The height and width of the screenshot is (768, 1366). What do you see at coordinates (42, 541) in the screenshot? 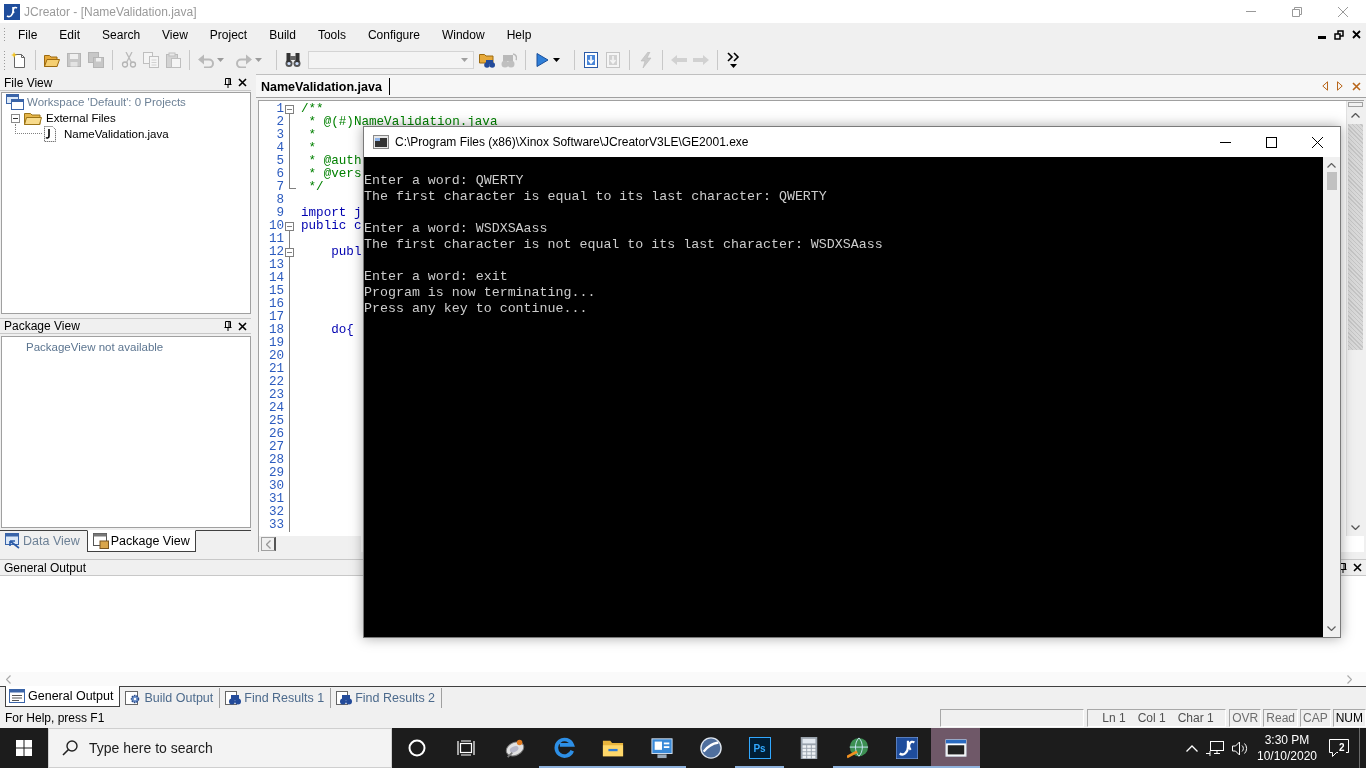
I see `panel-tab: Data View` at bounding box center [42, 541].